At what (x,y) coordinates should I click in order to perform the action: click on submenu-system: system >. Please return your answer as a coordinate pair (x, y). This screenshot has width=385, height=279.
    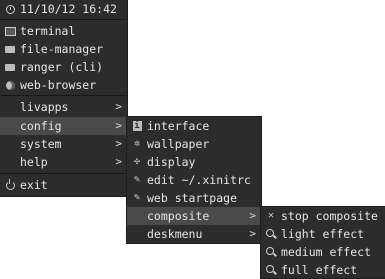
    Looking at the image, I should click on (63, 144).